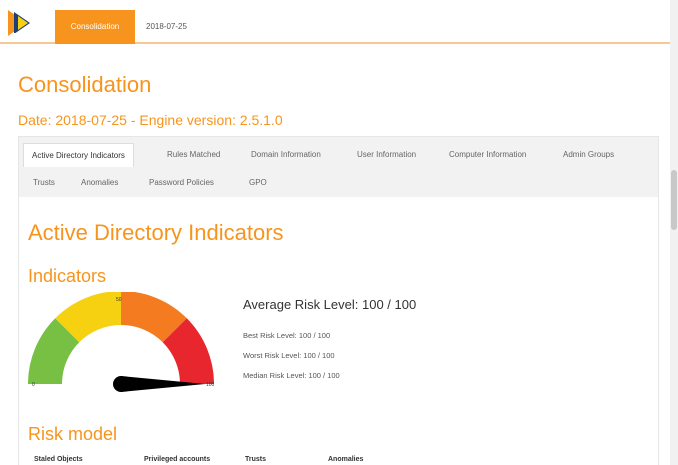  I want to click on gauge-segment-green, so click(54, 351).